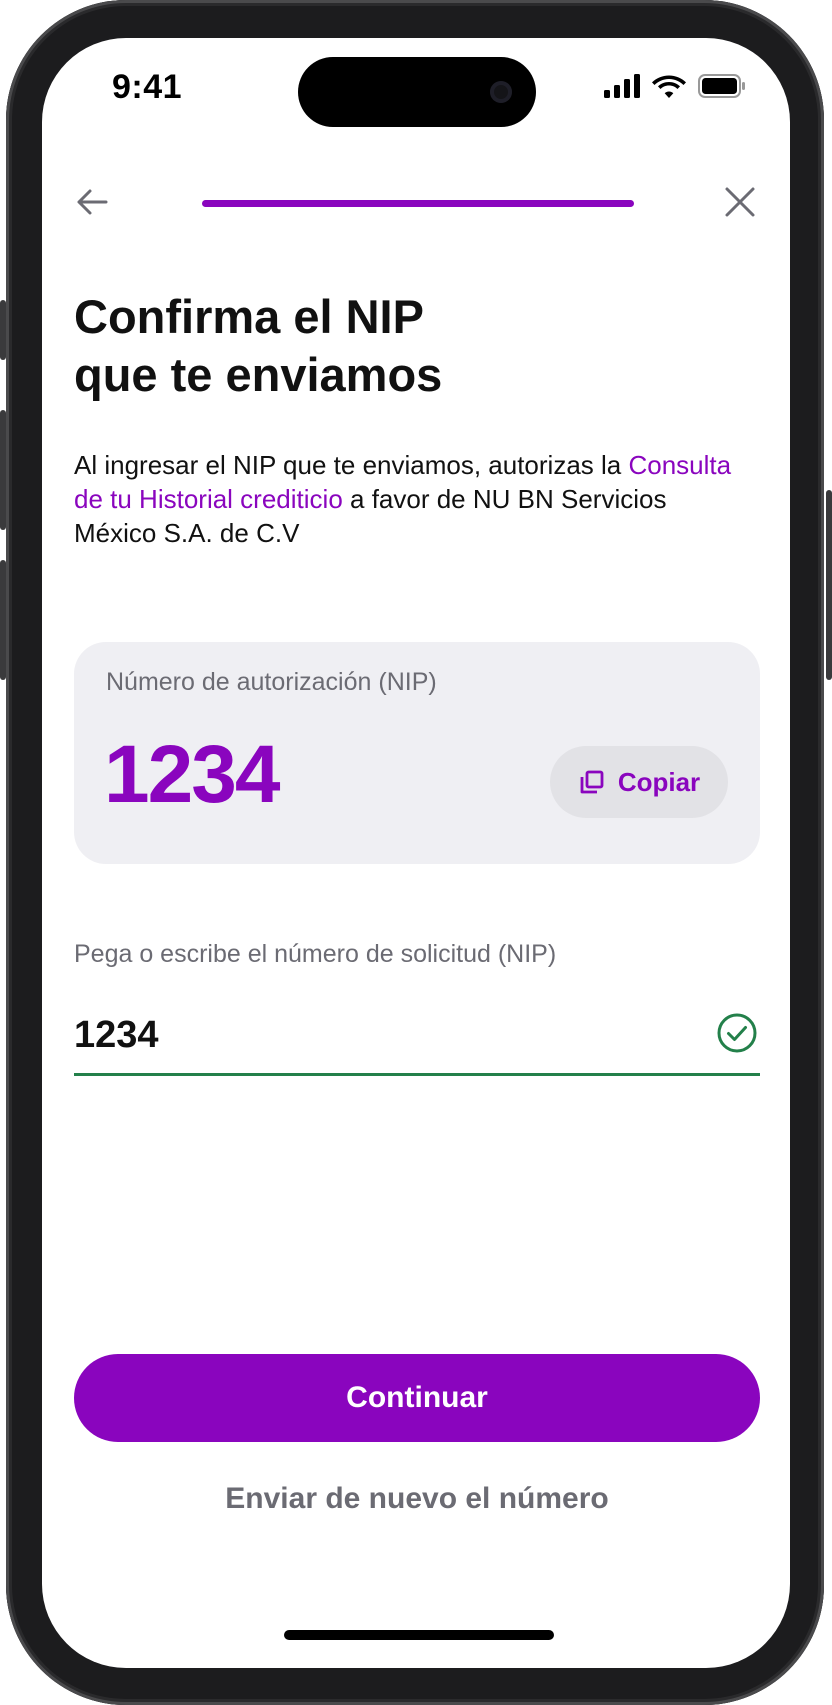  Describe the element at coordinates (404, 346) in the screenshot. I see `page-title: Confirma el NIP que te enviamos` at that location.